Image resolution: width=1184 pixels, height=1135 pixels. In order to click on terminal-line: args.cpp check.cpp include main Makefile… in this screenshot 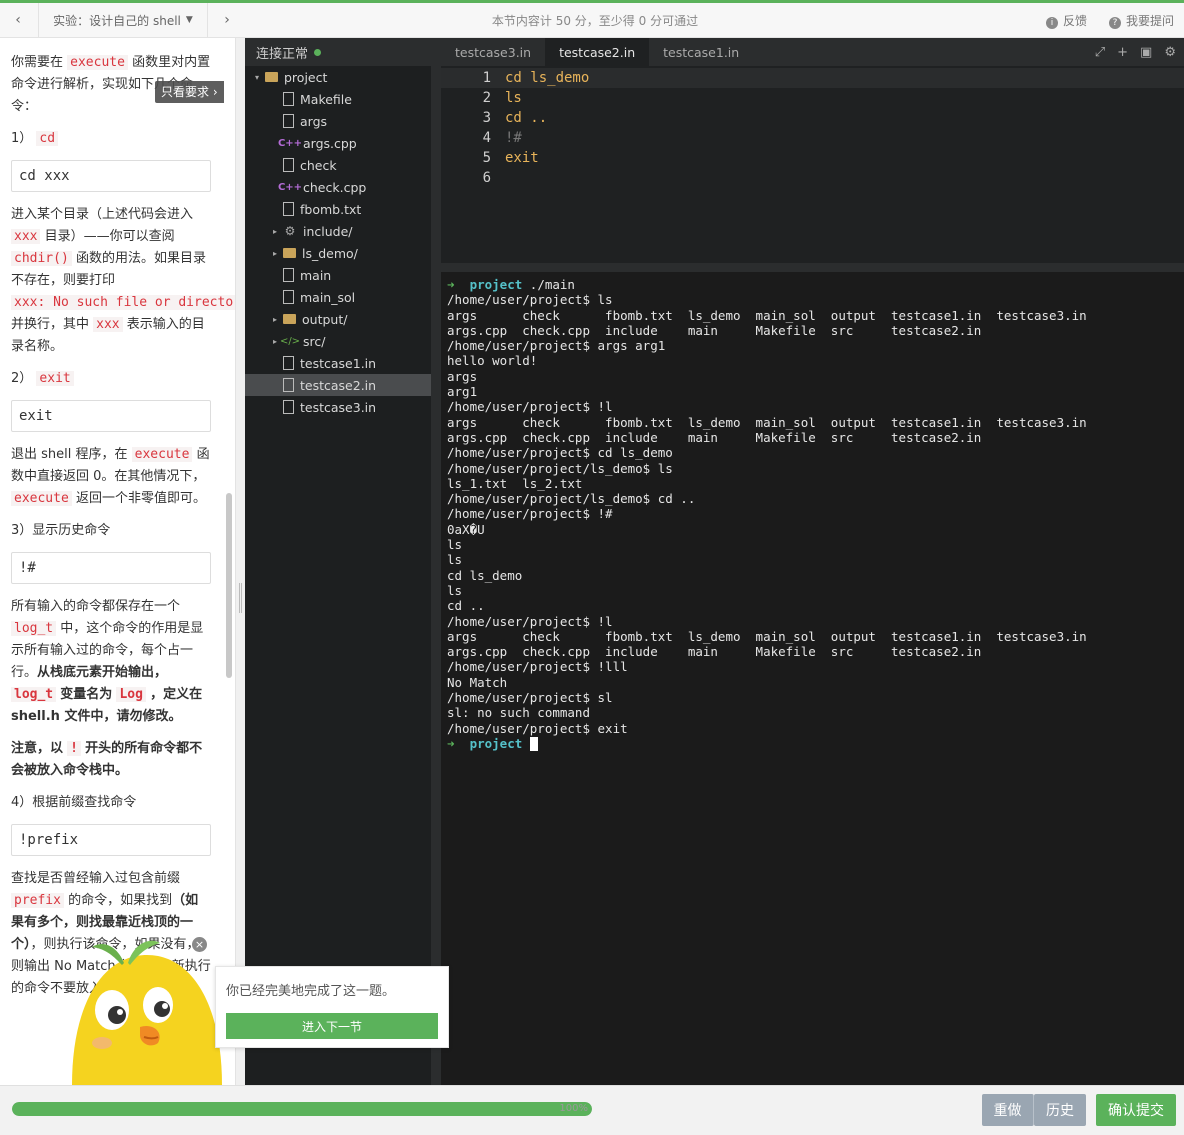, I will do `click(714, 330)`.